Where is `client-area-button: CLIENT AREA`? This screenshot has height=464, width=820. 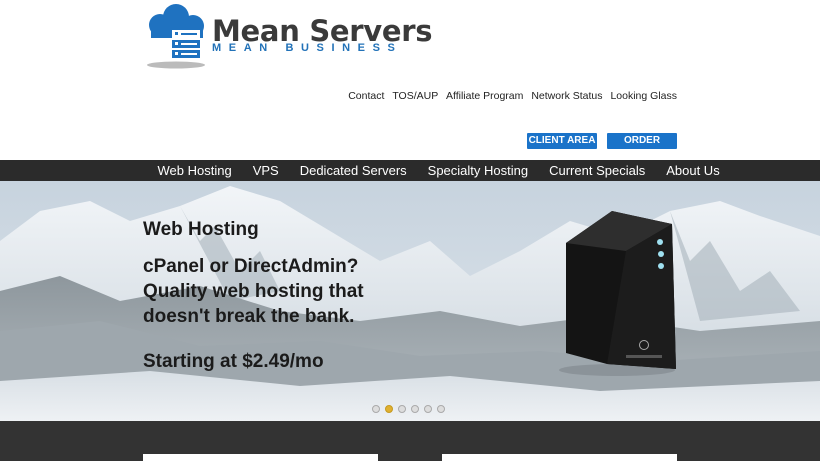 client-area-button: CLIENT AREA is located at coordinates (562, 141).